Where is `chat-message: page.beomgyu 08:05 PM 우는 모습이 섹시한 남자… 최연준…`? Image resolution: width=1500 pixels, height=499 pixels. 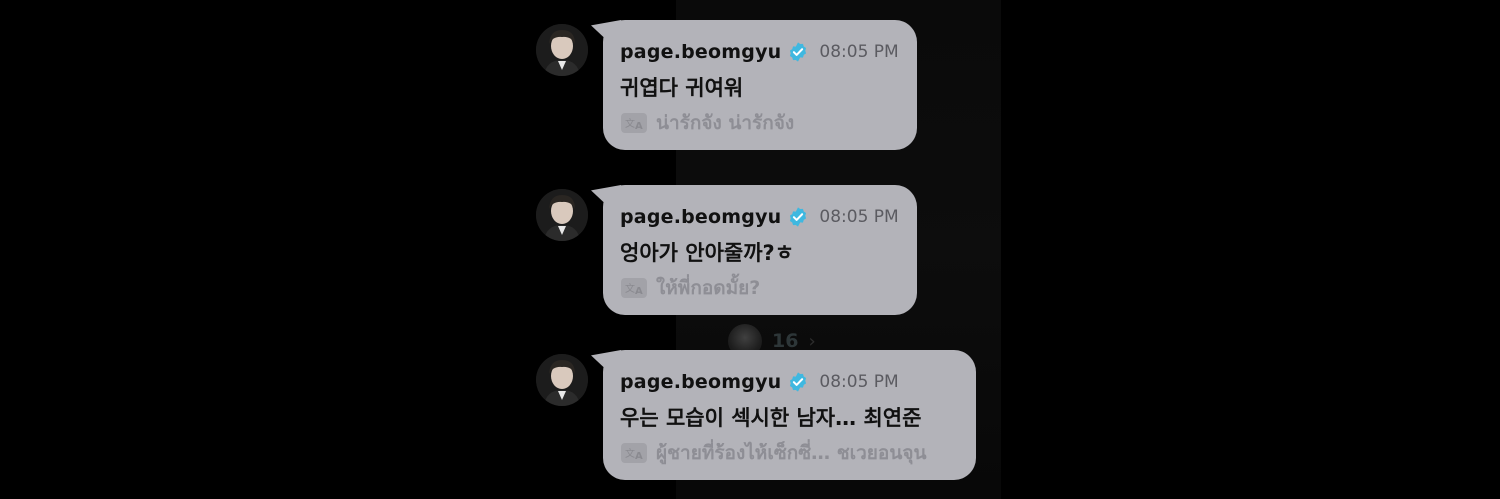 chat-message: page.beomgyu 08:05 PM 우는 모습이 섹시한 남자… 최연준… is located at coordinates (766, 415).